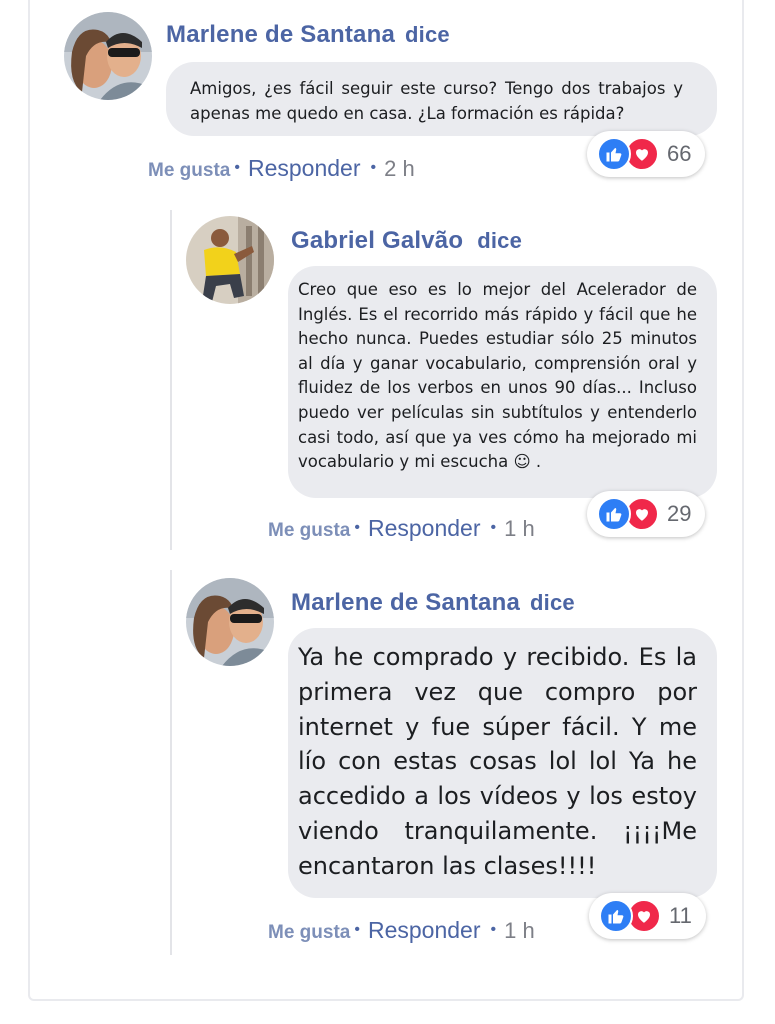 This screenshot has width=775, height=1024. Describe the element at coordinates (647, 916) in the screenshot. I see `reactions-summary: 11` at that location.